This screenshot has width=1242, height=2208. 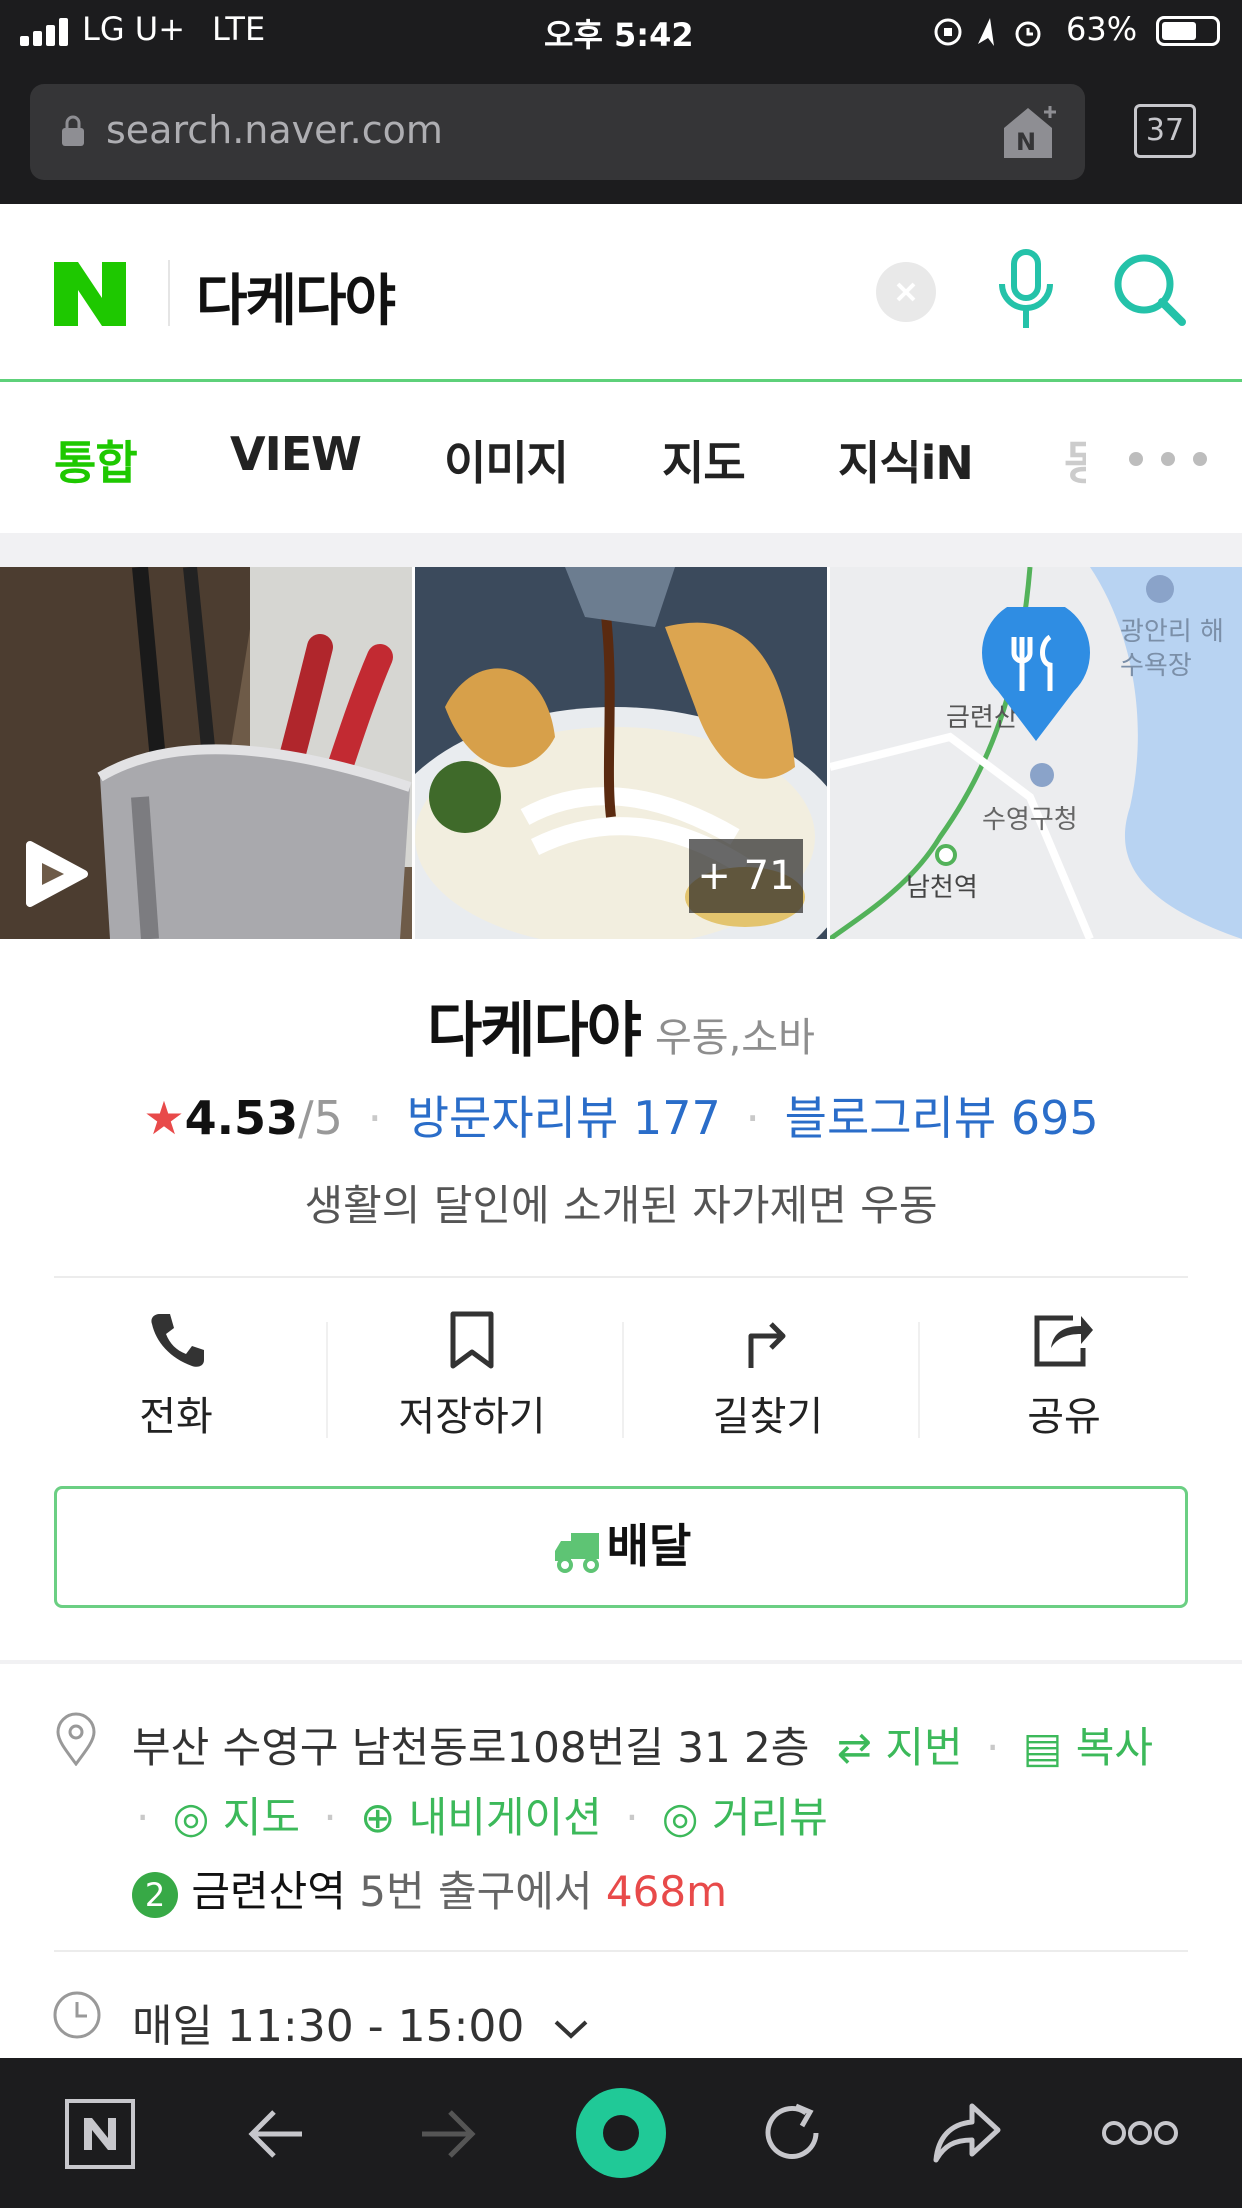 I want to click on place-tagline: 생활의 달인에 소개된 자가제면 우동, so click(x=621, y=1205).